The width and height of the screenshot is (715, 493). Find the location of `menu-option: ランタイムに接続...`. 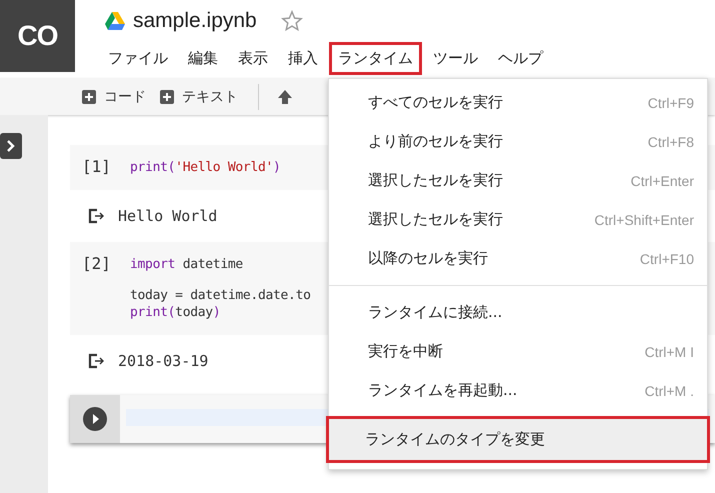

menu-option: ランタイムに接続... is located at coordinates (518, 312).